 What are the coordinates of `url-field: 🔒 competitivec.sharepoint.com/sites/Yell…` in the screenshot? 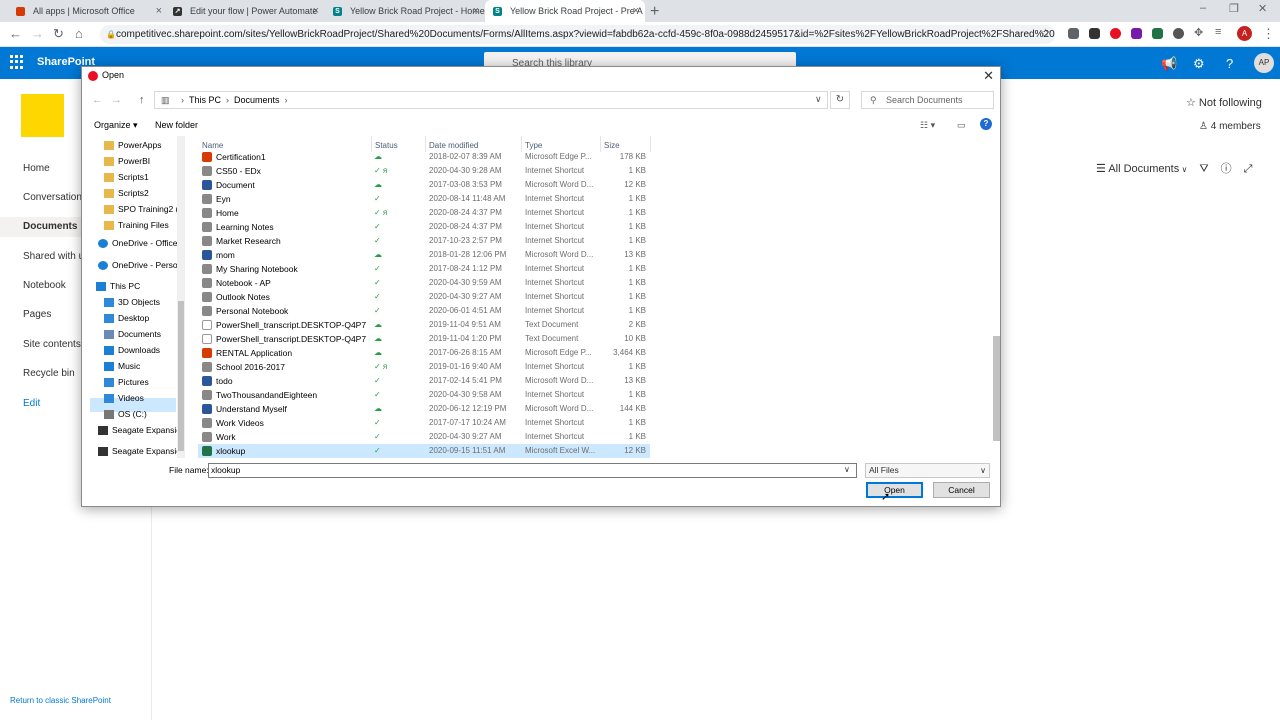 It's located at (577, 34).